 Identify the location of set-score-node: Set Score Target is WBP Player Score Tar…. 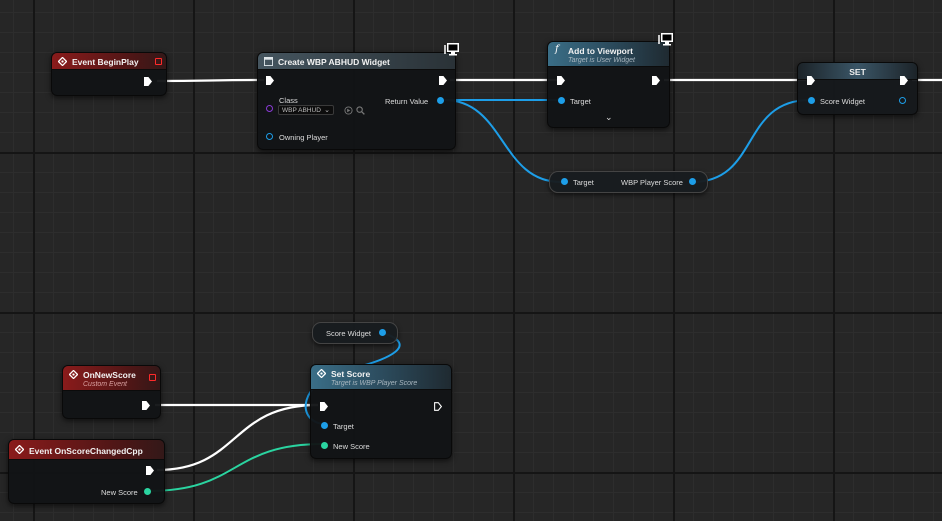
(381, 411).